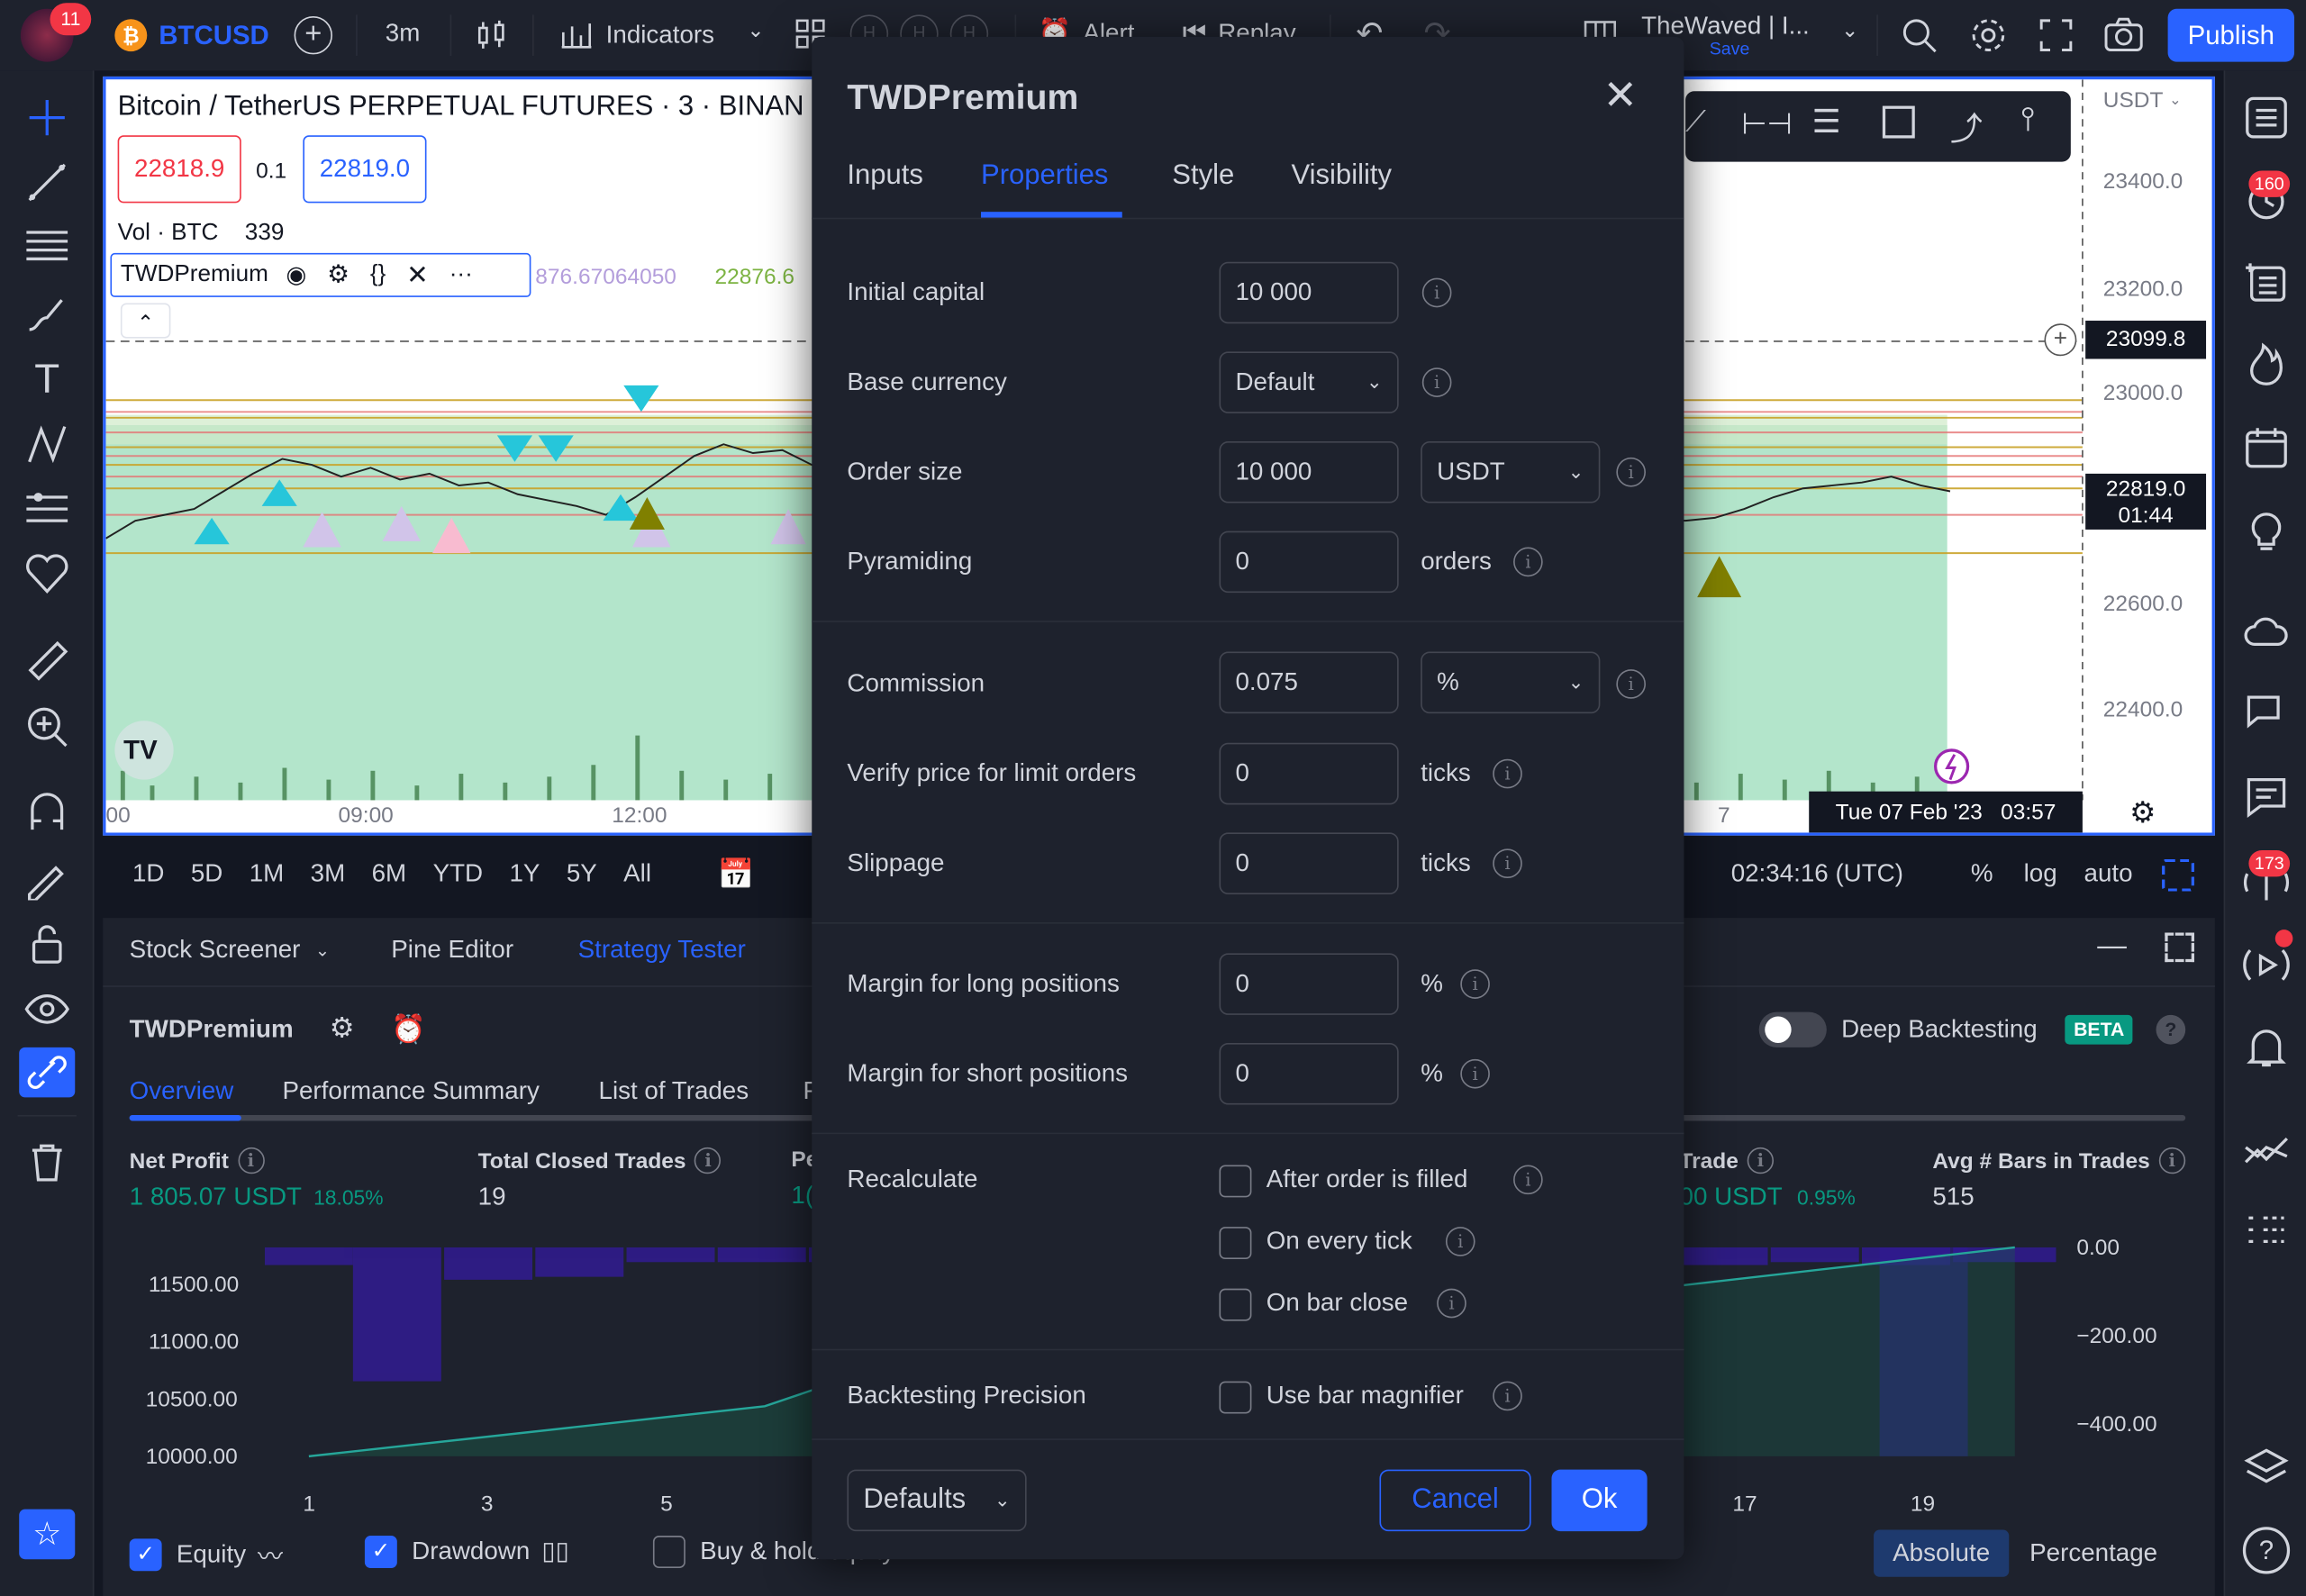 The height and width of the screenshot is (1596, 2306). I want to click on watchlist-icon, so click(2266, 118).